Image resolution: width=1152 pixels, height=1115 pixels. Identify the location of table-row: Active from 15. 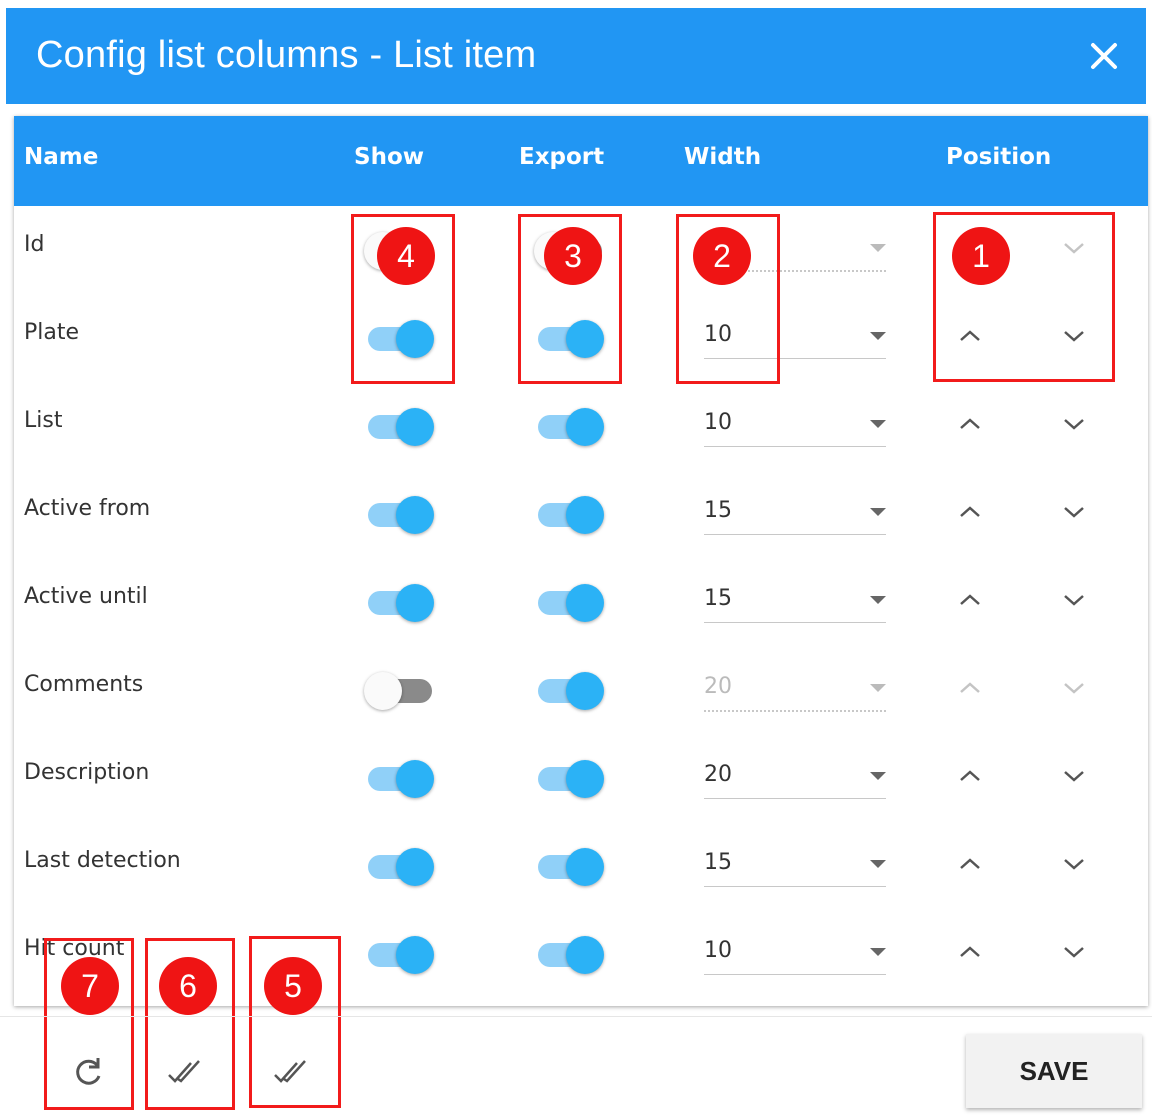
(581, 514).